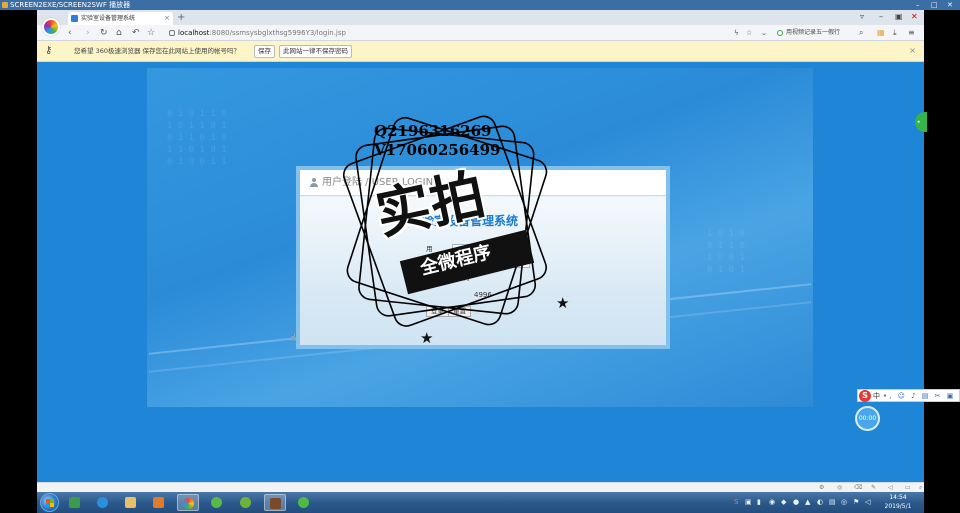 This screenshot has height=513, width=960. Describe the element at coordinates (736, 502) in the screenshot. I see `tray-sogou-icon: S` at that location.